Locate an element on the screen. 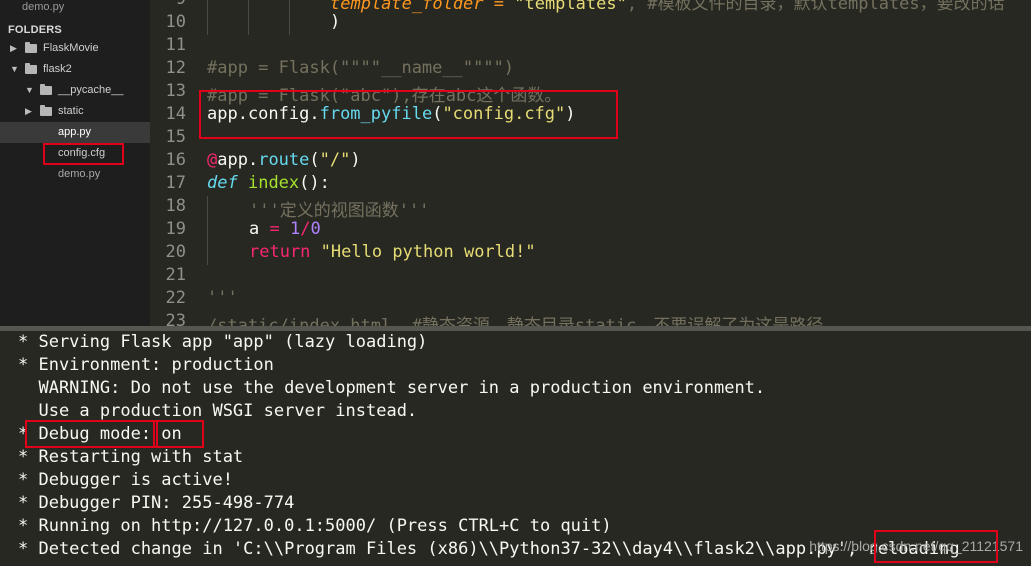 The image size is (1031, 566). line-number: 14 is located at coordinates (175, 114).